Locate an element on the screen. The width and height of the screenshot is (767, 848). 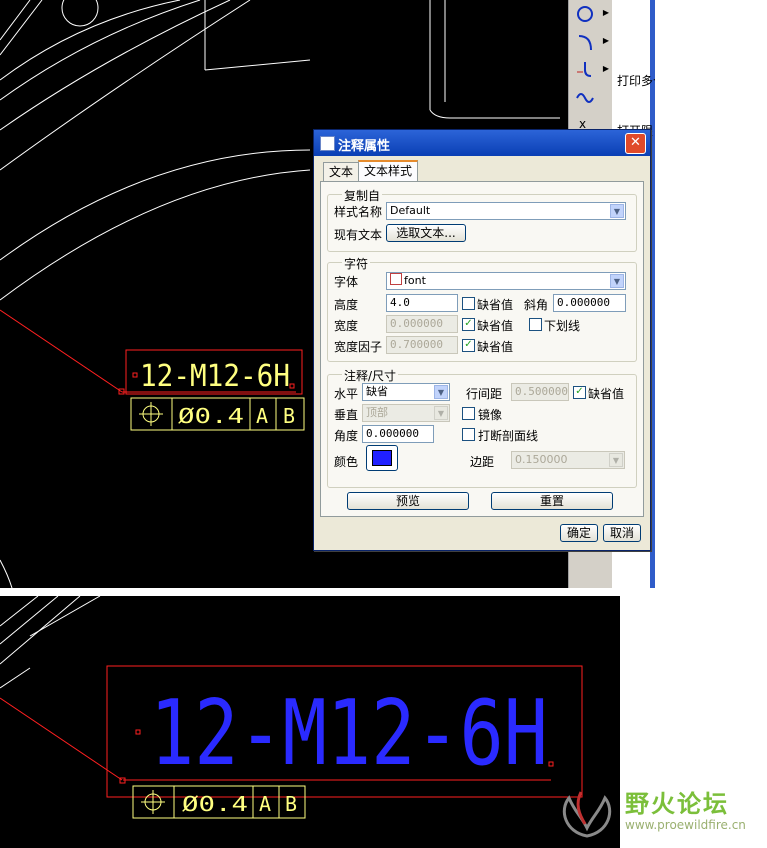
vertical-value: 顶部 is located at coordinates (377, 412).